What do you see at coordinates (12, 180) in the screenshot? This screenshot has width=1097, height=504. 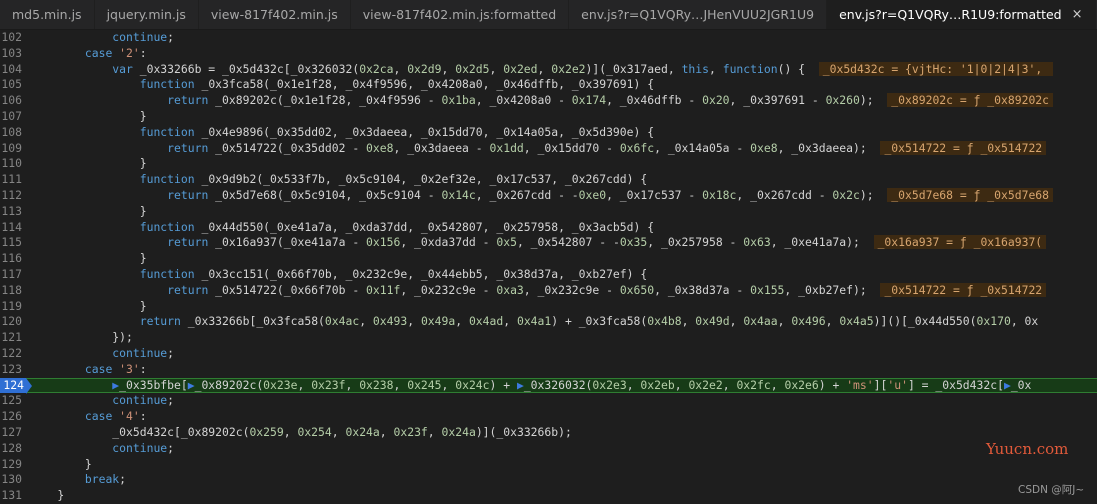 I see `line-number: 111` at bounding box center [12, 180].